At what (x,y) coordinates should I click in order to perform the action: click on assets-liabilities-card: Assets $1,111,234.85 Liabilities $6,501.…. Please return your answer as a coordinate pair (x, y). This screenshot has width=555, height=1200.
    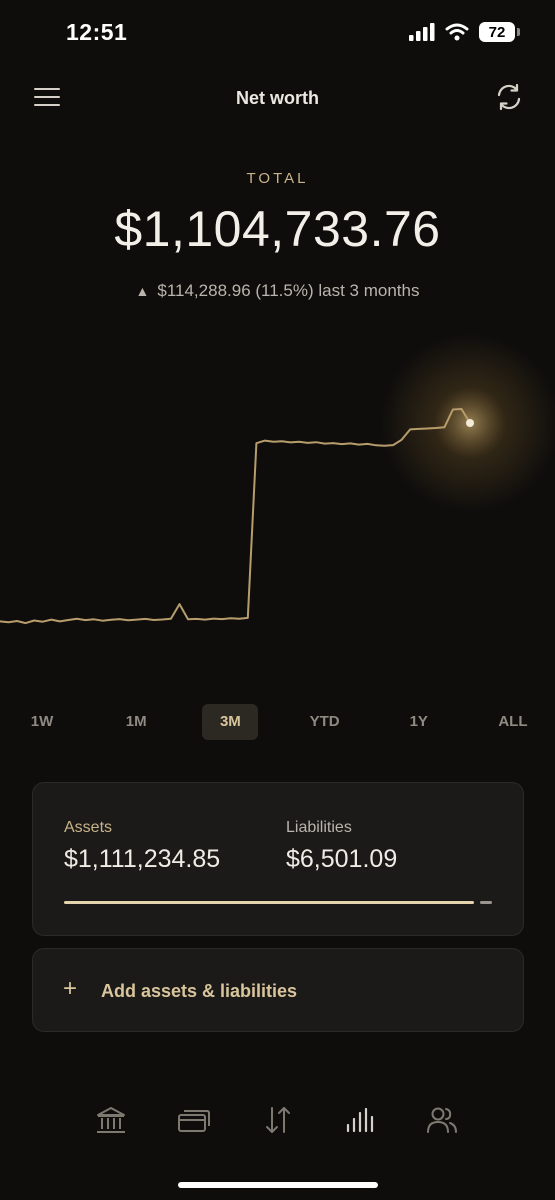
    Looking at the image, I should click on (278, 859).